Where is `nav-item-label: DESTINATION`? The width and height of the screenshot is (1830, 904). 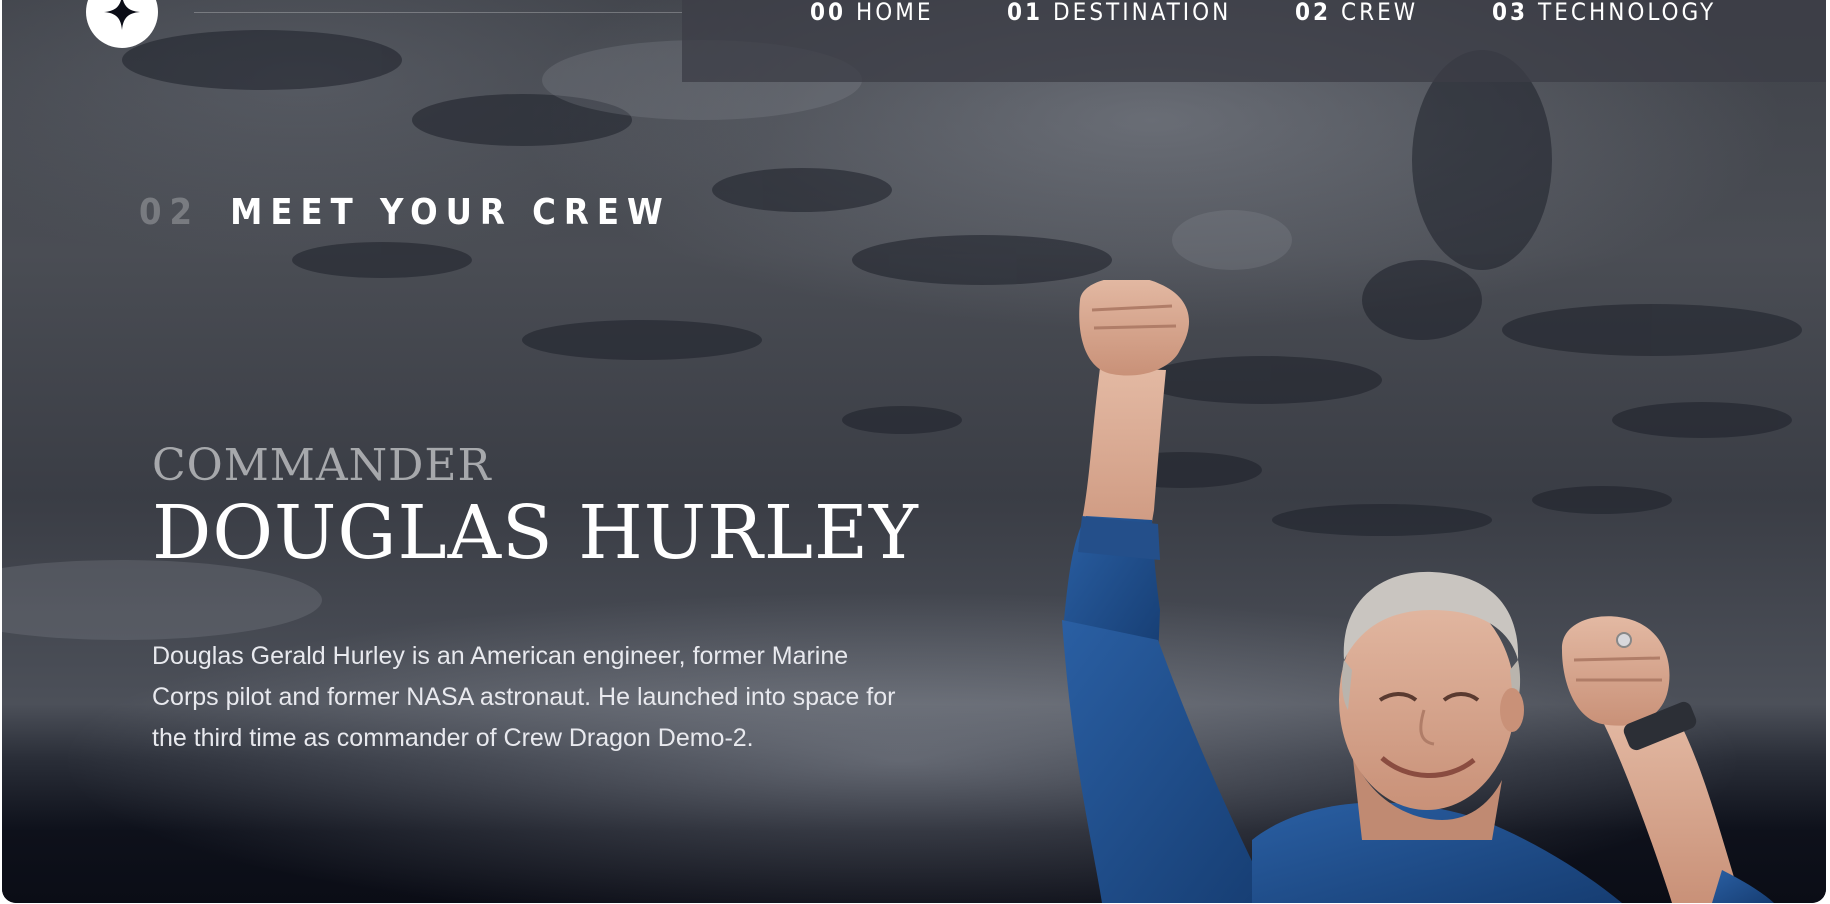
nav-item-label: DESTINATION is located at coordinates (1142, 13).